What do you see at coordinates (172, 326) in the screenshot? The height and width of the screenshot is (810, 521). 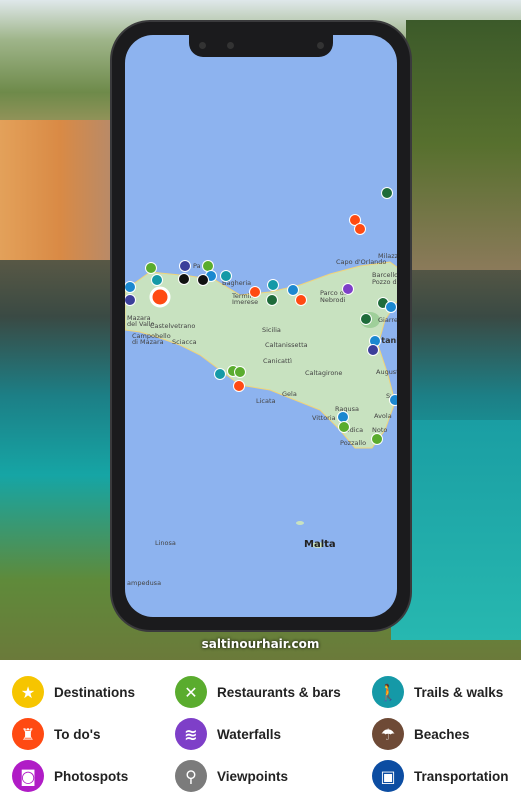 I see `map-label: Castelvetrano` at bounding box center [172, 326].